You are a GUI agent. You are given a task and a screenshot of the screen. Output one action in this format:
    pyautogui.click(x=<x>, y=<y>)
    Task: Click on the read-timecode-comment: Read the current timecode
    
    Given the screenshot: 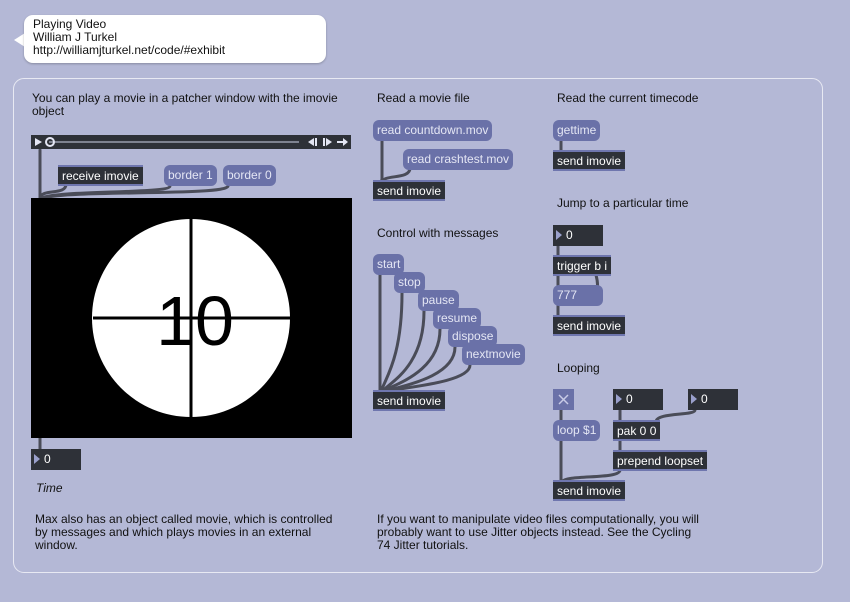 What is the action you would take?
    pyautogui.click(x=628, y=98)
    